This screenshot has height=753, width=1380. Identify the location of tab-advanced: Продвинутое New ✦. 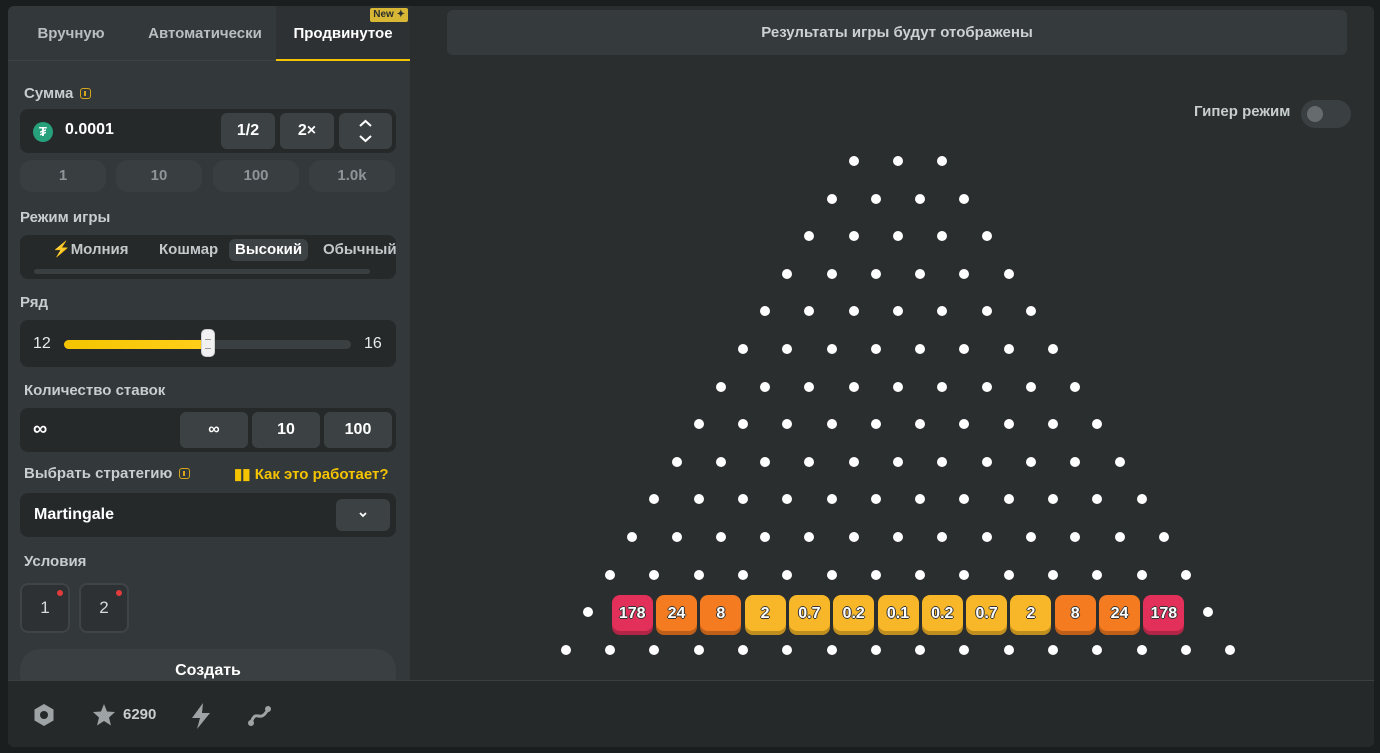
(343, 33).